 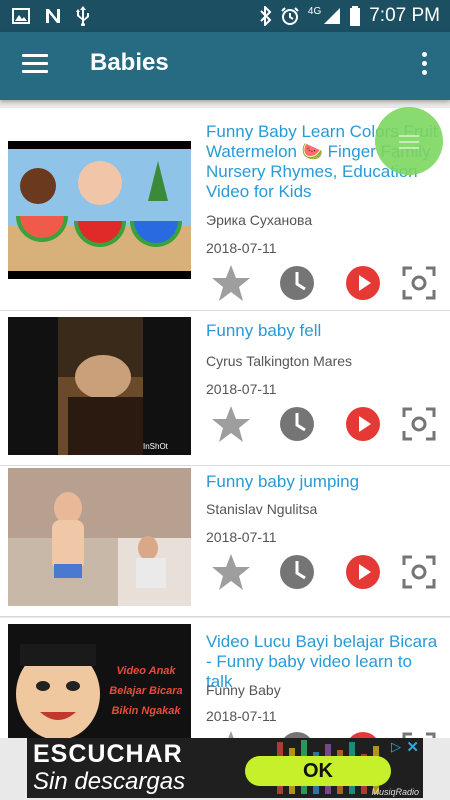 I want to click on thumbnail-caption-line: Belajar Bicara, so click(x=145, y=691).